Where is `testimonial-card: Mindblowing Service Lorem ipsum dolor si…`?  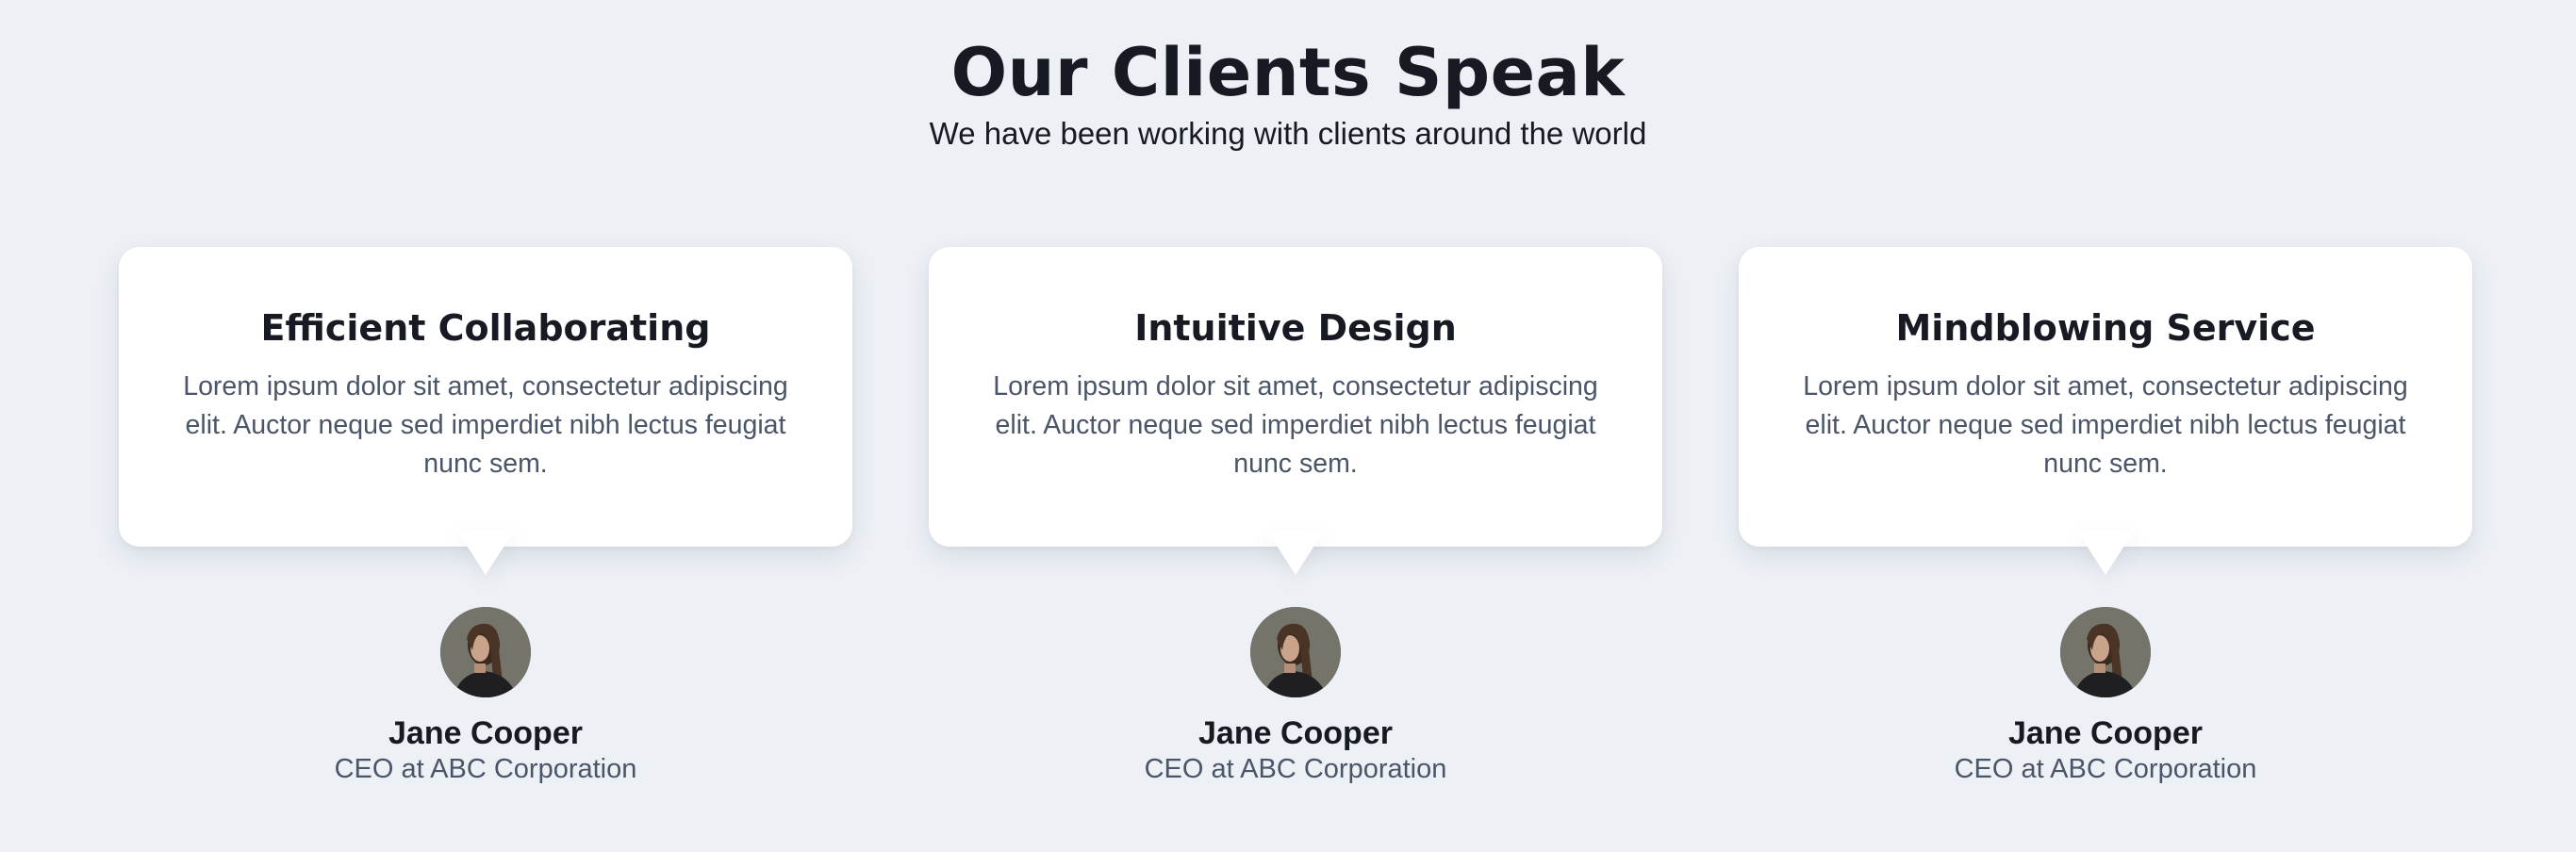
testimonial-card: Mindblowing Service Lorem ipsum dolor si… is located at coordinates (2105, 397).